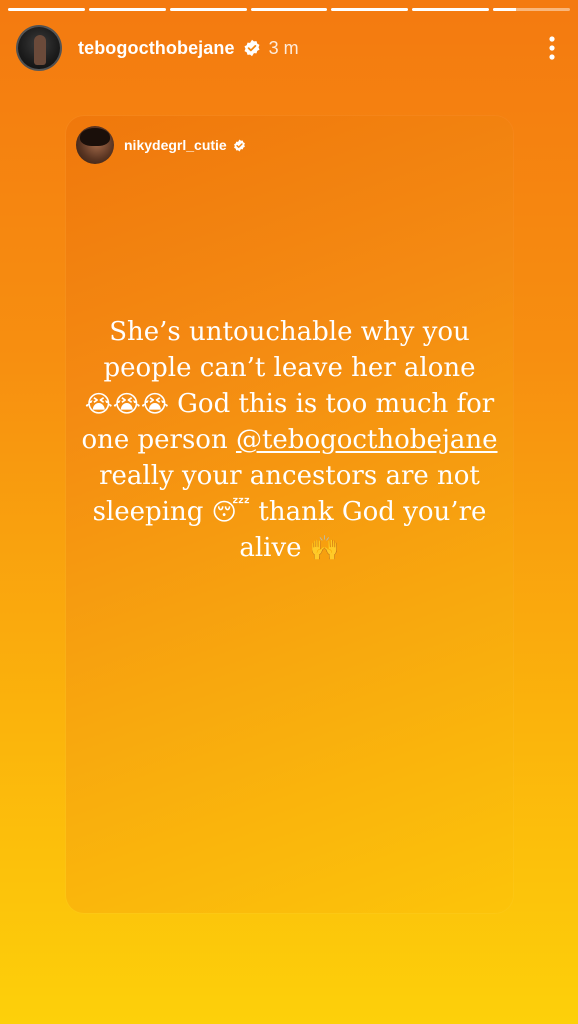  Describe the element at coordinates (126, 404) in the screenshot. I see `crying-emoji: 😭😭😭` at that location.